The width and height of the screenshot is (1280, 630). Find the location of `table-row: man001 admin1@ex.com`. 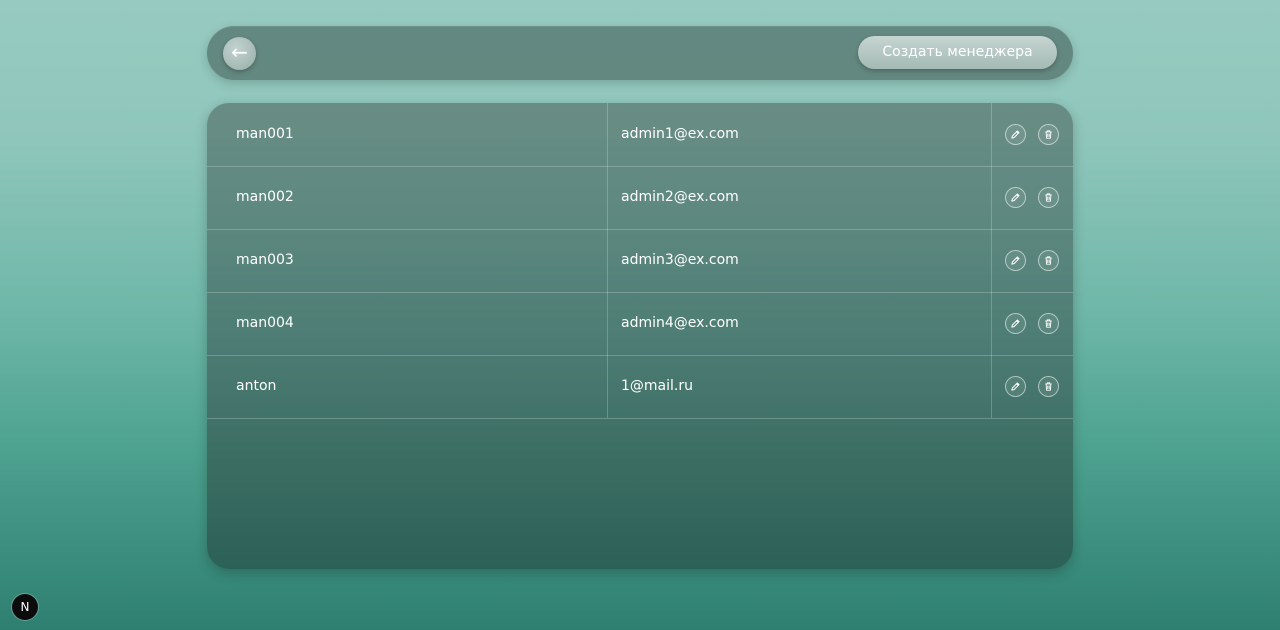

table-row: man001 admin1@ex.com is located at coordinates (640, 135).